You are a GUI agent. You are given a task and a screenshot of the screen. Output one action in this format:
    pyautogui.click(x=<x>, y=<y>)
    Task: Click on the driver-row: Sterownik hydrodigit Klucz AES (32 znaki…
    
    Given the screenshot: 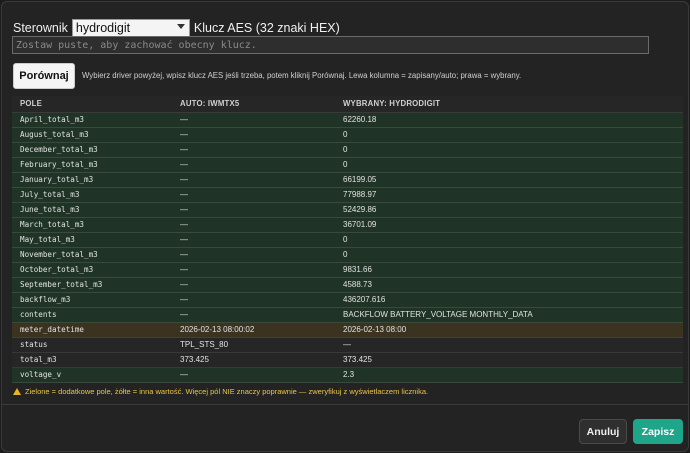 What is the action you would take?
    pyautogui.click(x=176, y=28)
    